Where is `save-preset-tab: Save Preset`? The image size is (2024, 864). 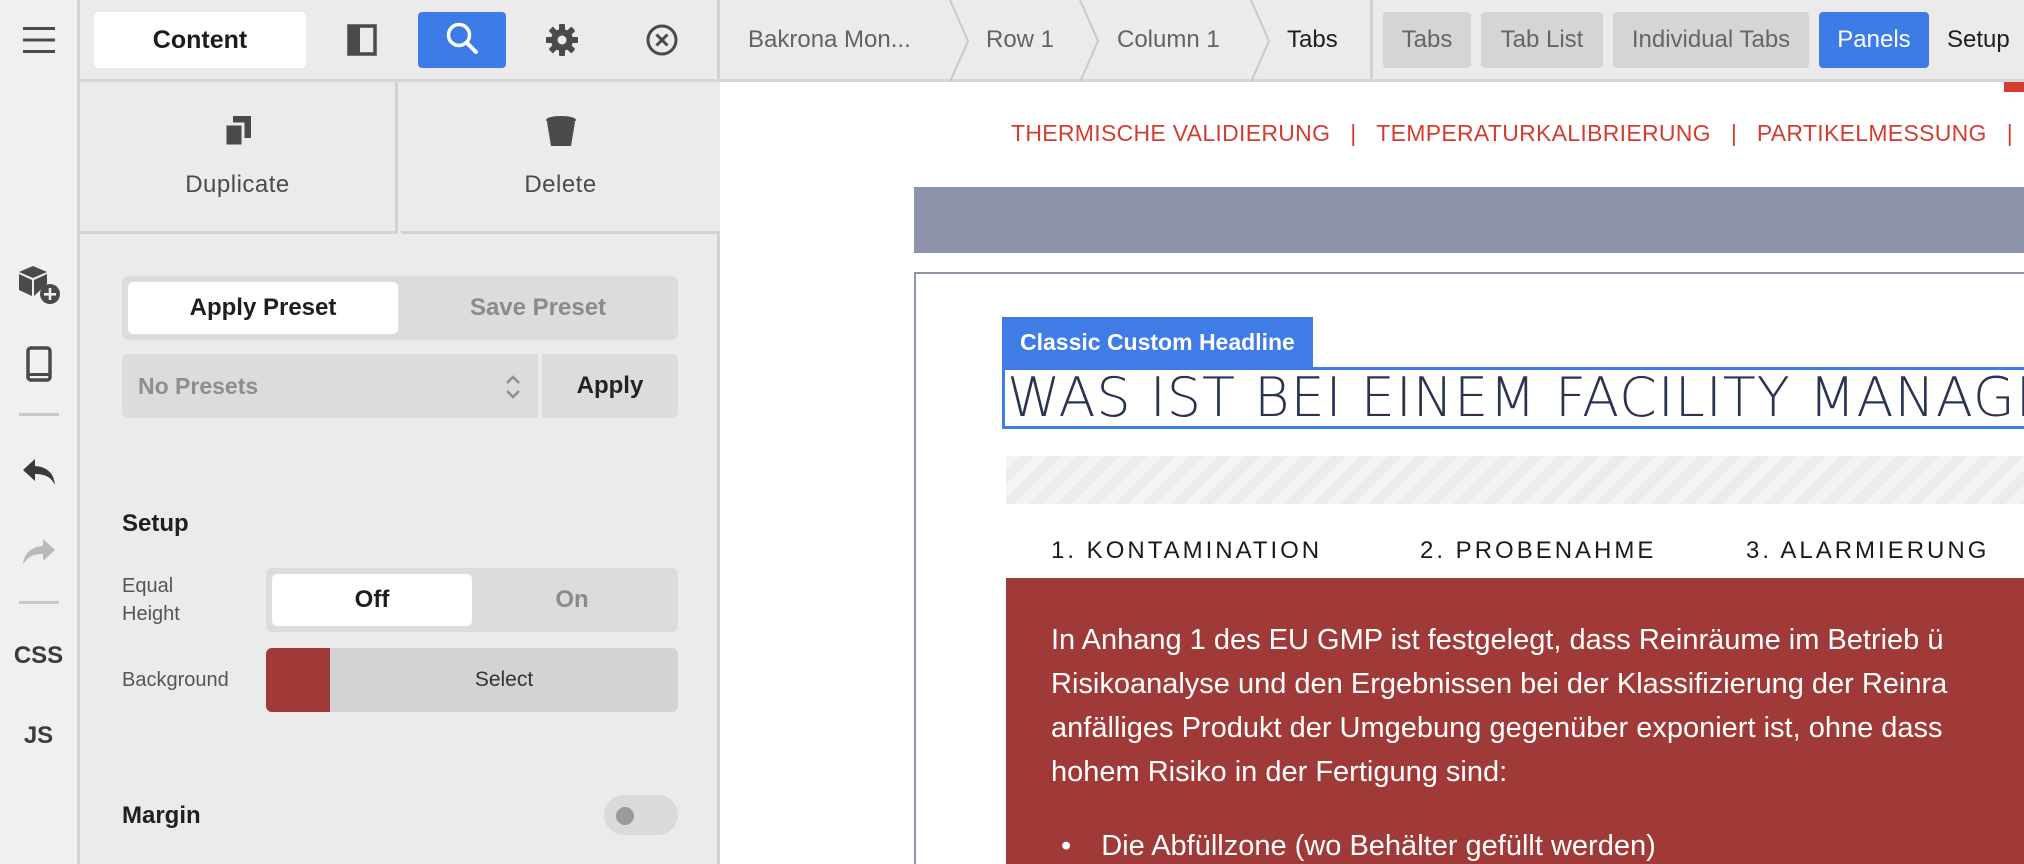 save-preset-tab: Save Preset is located at coordinates (538, 308).